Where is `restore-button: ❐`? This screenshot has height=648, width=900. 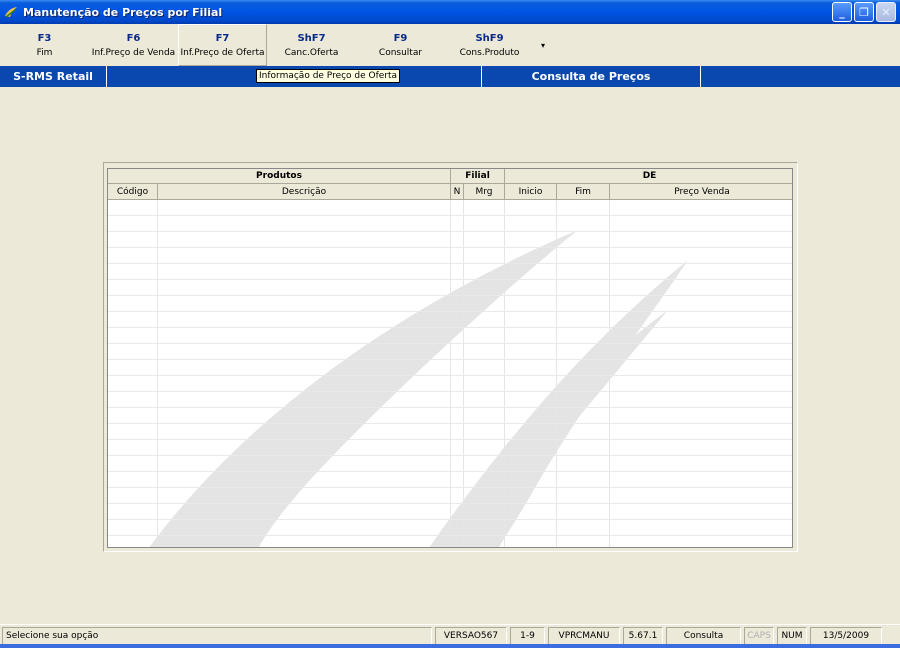 restore-button: ❐ is located at coordinates (864, 12).